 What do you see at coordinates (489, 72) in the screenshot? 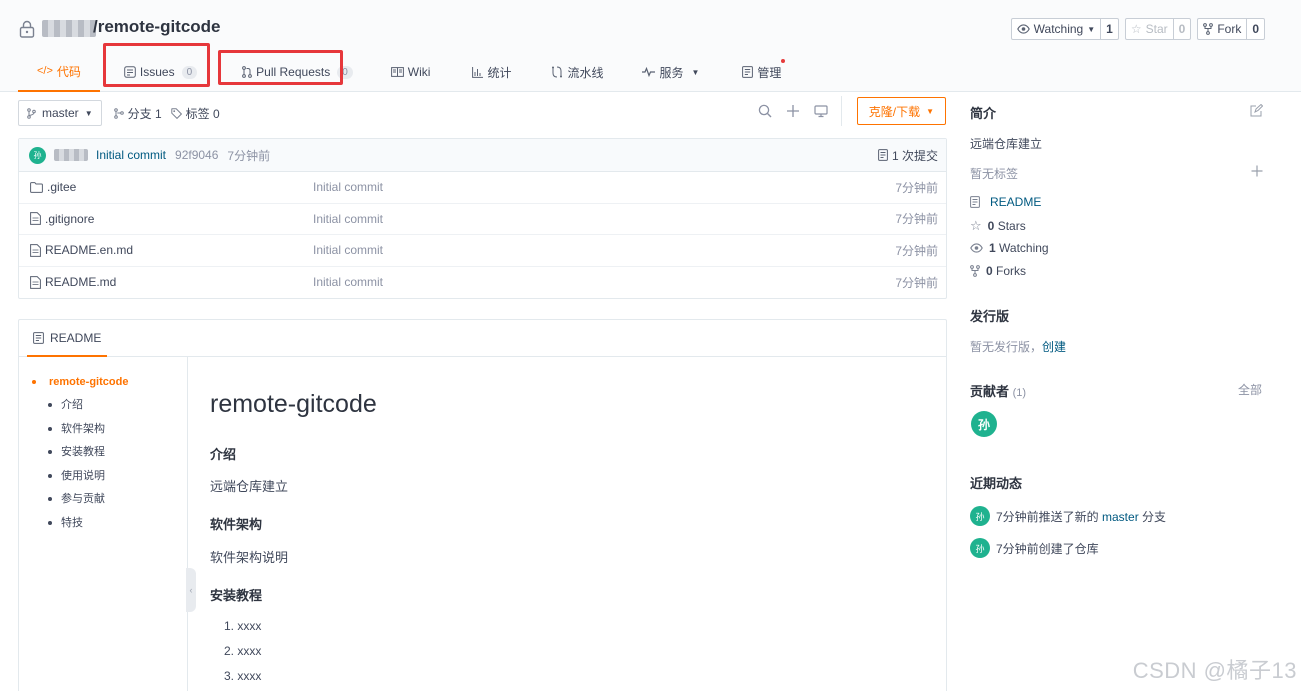
I see `tab-stats: 统计` at bounding box center [489, 72].